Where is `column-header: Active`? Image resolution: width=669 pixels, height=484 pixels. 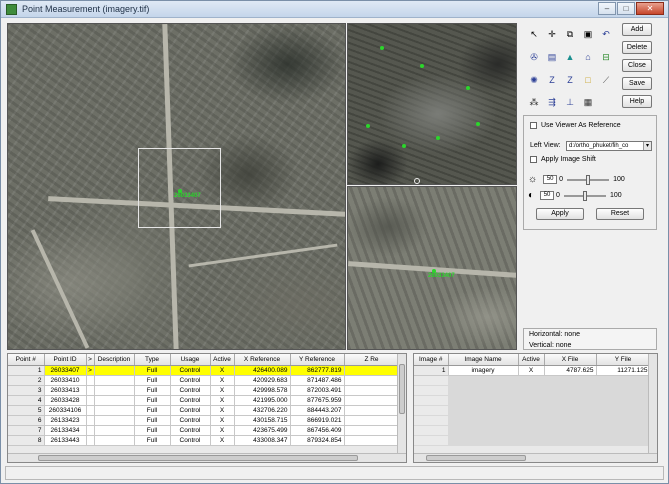 column-header: Active is located at coordinates (531, 360).